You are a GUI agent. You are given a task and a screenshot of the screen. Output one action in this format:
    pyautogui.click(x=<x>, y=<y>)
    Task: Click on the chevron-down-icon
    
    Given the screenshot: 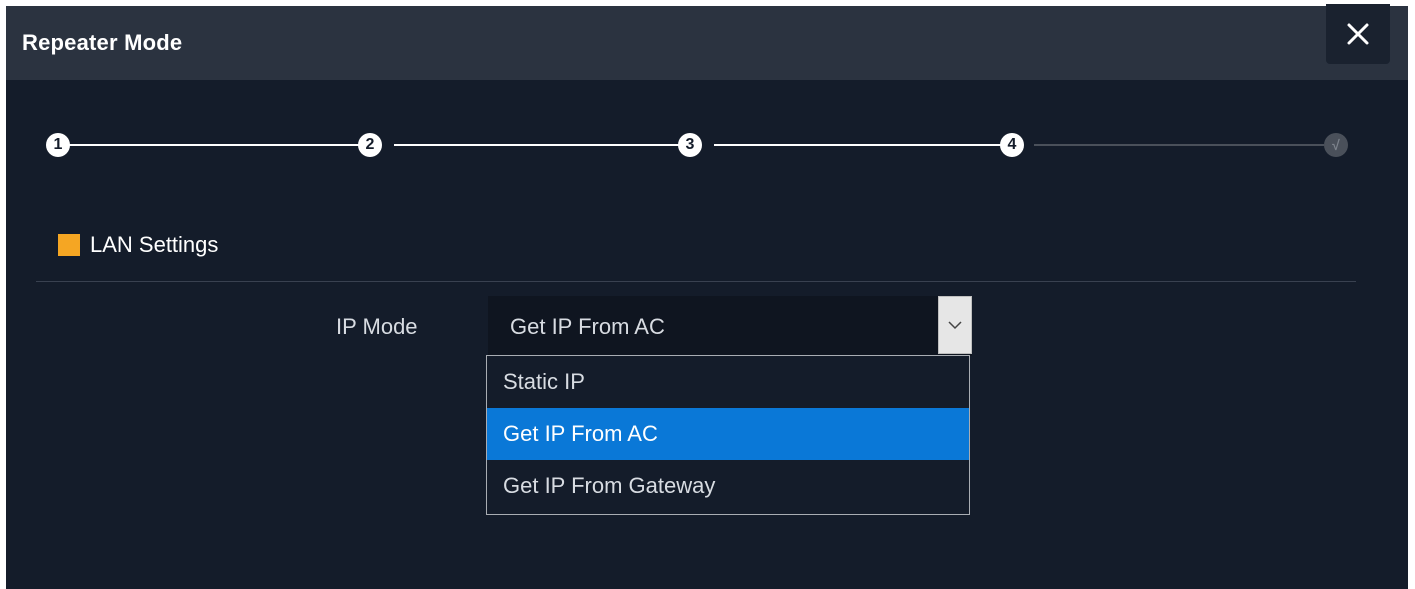 What is the action you would take?
    pyautogui.click(x=955, y=325)
    